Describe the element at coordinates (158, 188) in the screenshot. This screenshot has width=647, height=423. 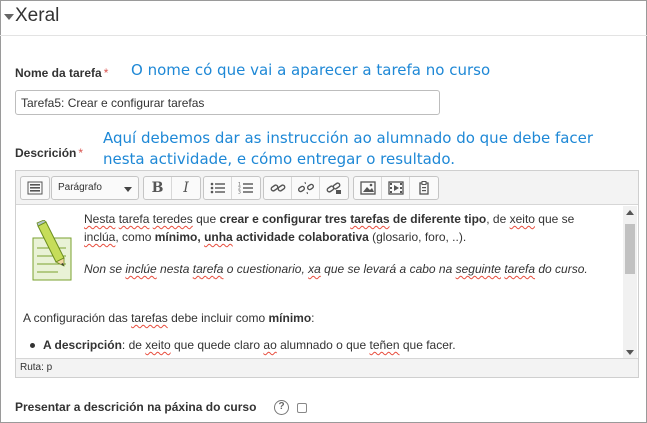
I see `bold-button: B` at that location.